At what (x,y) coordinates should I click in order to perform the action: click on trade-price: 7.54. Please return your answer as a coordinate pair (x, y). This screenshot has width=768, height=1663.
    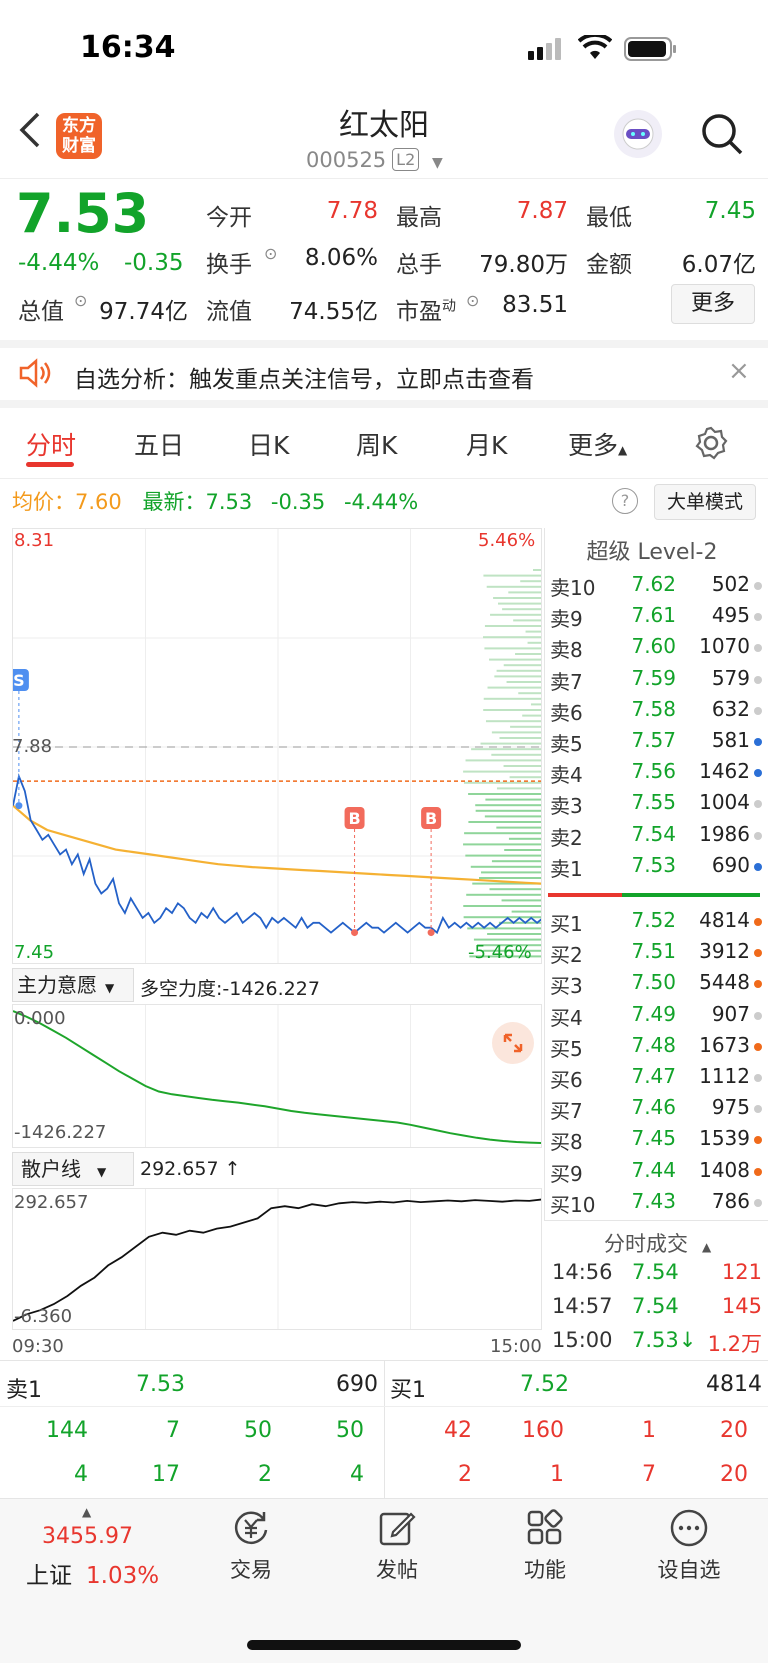
    Looking at the image, I should click on (655, 1306).